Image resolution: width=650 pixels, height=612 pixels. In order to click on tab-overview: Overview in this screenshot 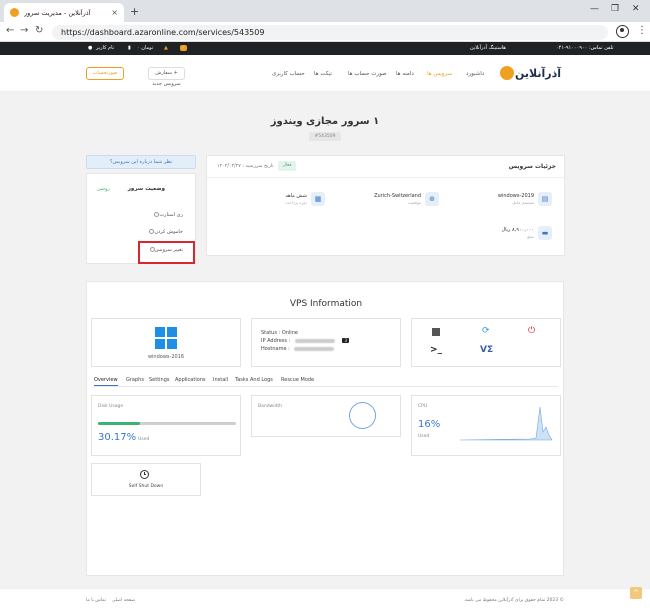, I will do `click(106, 381)`.